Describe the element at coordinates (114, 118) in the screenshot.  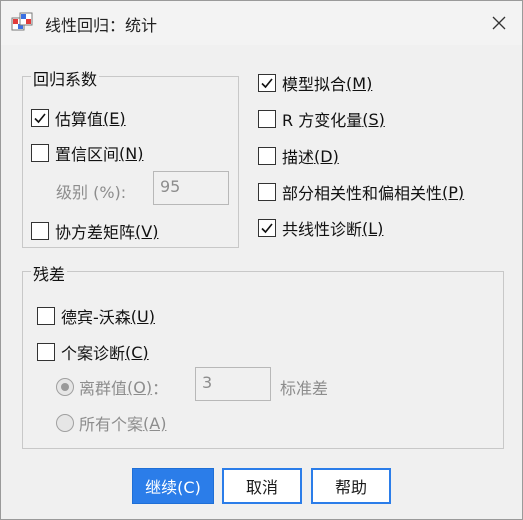
I see `estimates-key: (E)` at that location.